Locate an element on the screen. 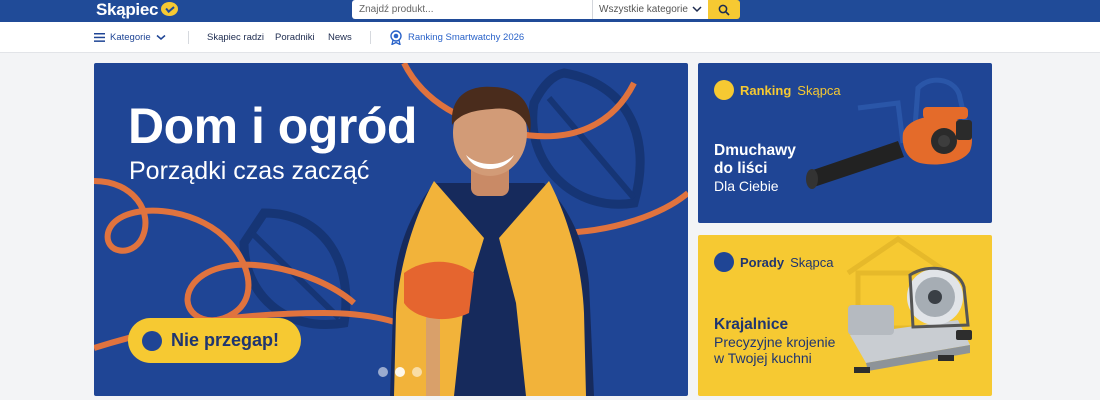  logo-text: Skąpiec is located at coordinates (127, 9).